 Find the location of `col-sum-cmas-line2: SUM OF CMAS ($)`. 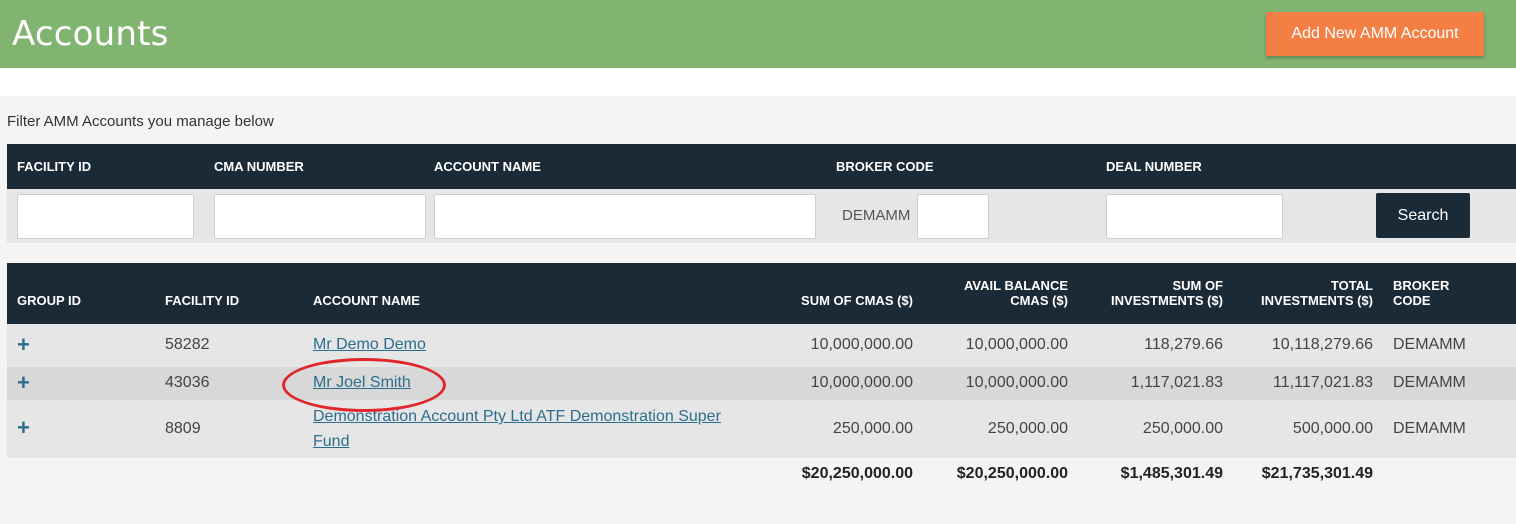

col-sum-cmas-line2: SUM OF CMAS ($) is located at coordinates (857, 300).